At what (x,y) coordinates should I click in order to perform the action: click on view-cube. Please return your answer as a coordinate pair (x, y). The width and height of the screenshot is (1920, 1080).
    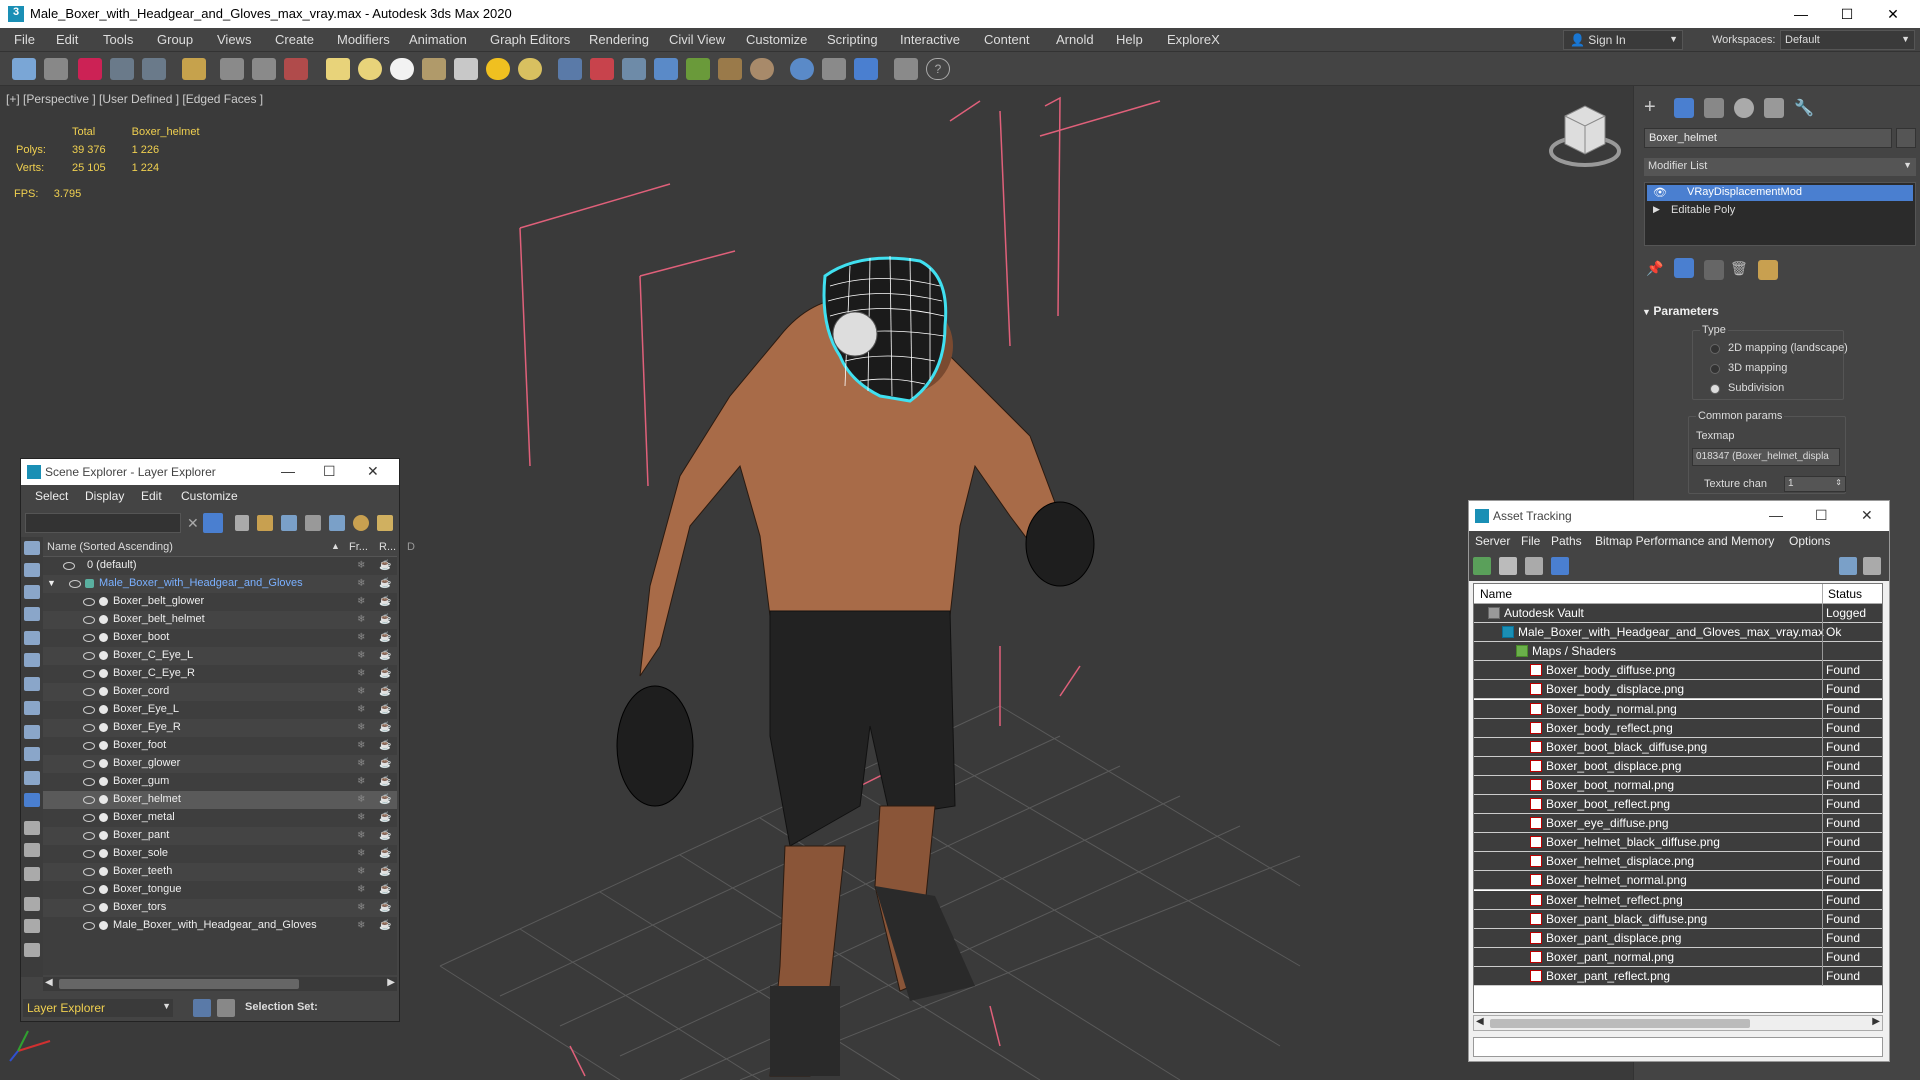
    Looking at the image, I should click on (1585, 136).